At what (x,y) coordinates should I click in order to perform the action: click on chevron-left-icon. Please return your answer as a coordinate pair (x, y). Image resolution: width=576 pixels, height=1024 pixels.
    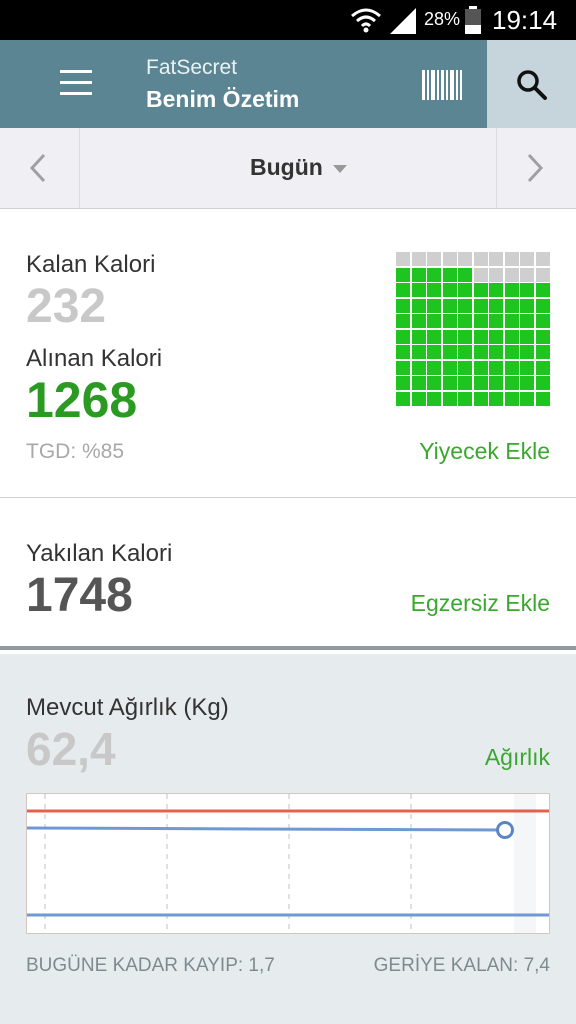
    Looking at the image, I should click on (37, 168).